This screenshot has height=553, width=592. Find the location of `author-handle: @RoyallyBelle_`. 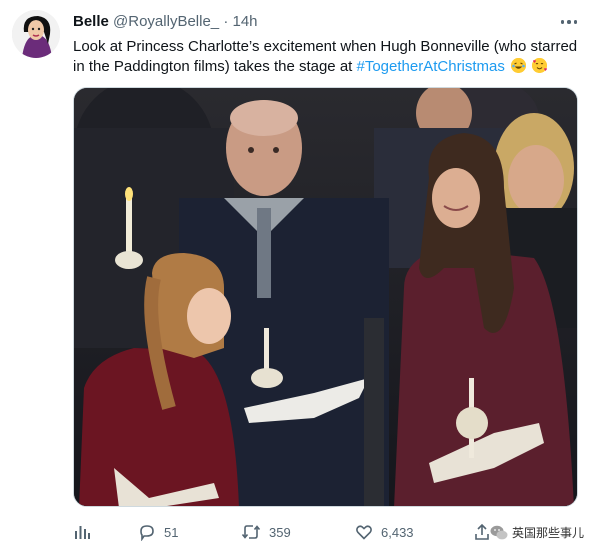

author-handle: @RoyallyBelle_ is located at coordinates (166, 21).